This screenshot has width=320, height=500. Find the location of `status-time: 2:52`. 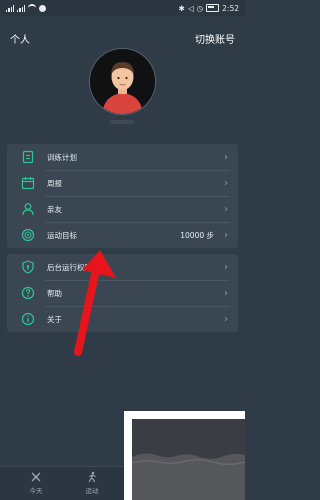

status-time: 2:52 is located at coordinates (230, 8).